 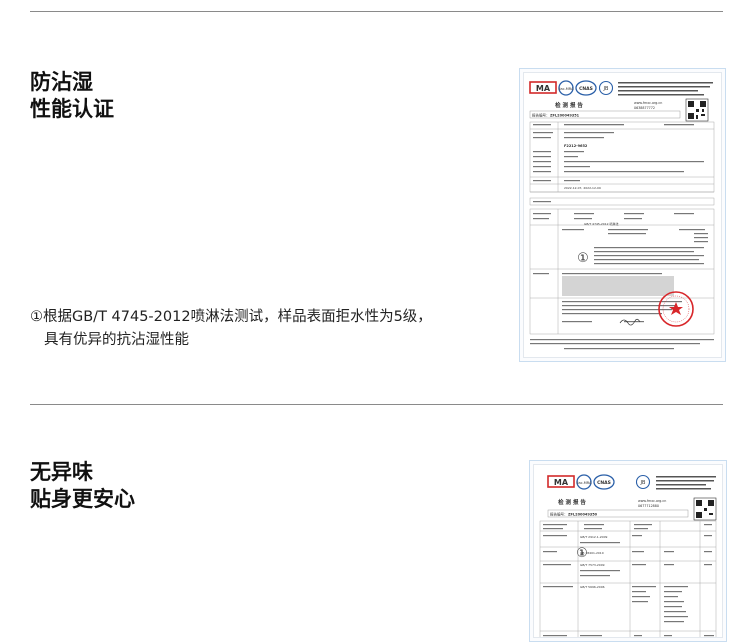 I want to click on cnas-logo: CNAS, so click(x=586, y=88).